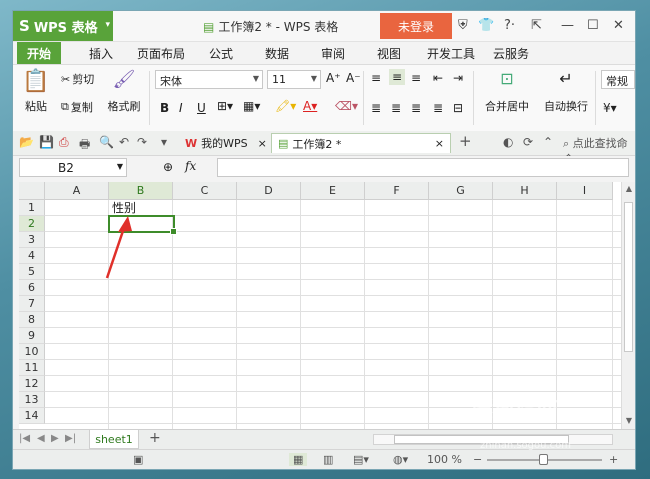 The image size is (650, 479). Describe the element at coordinates (125, 224) in the screenshot. I see `arrow-head` at that location.